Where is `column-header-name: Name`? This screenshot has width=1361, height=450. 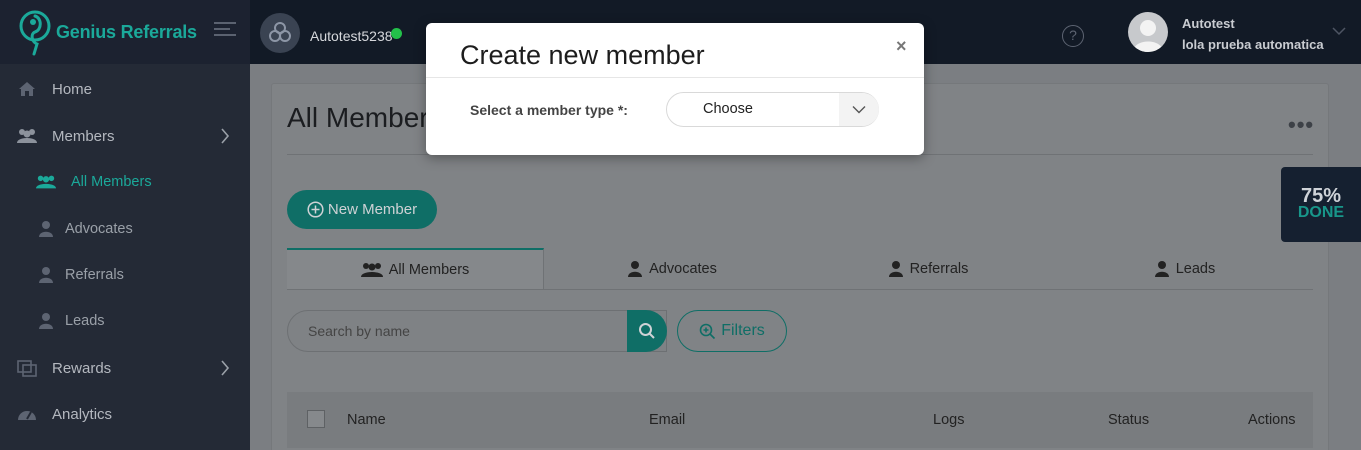
column-header-name: Name is located at coordinates (366, 420).